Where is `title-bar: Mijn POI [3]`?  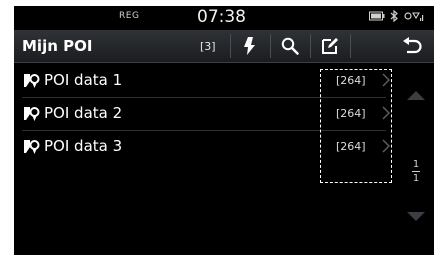 title-bar: Mijn POI [3] is located at coordinates (224, 46).